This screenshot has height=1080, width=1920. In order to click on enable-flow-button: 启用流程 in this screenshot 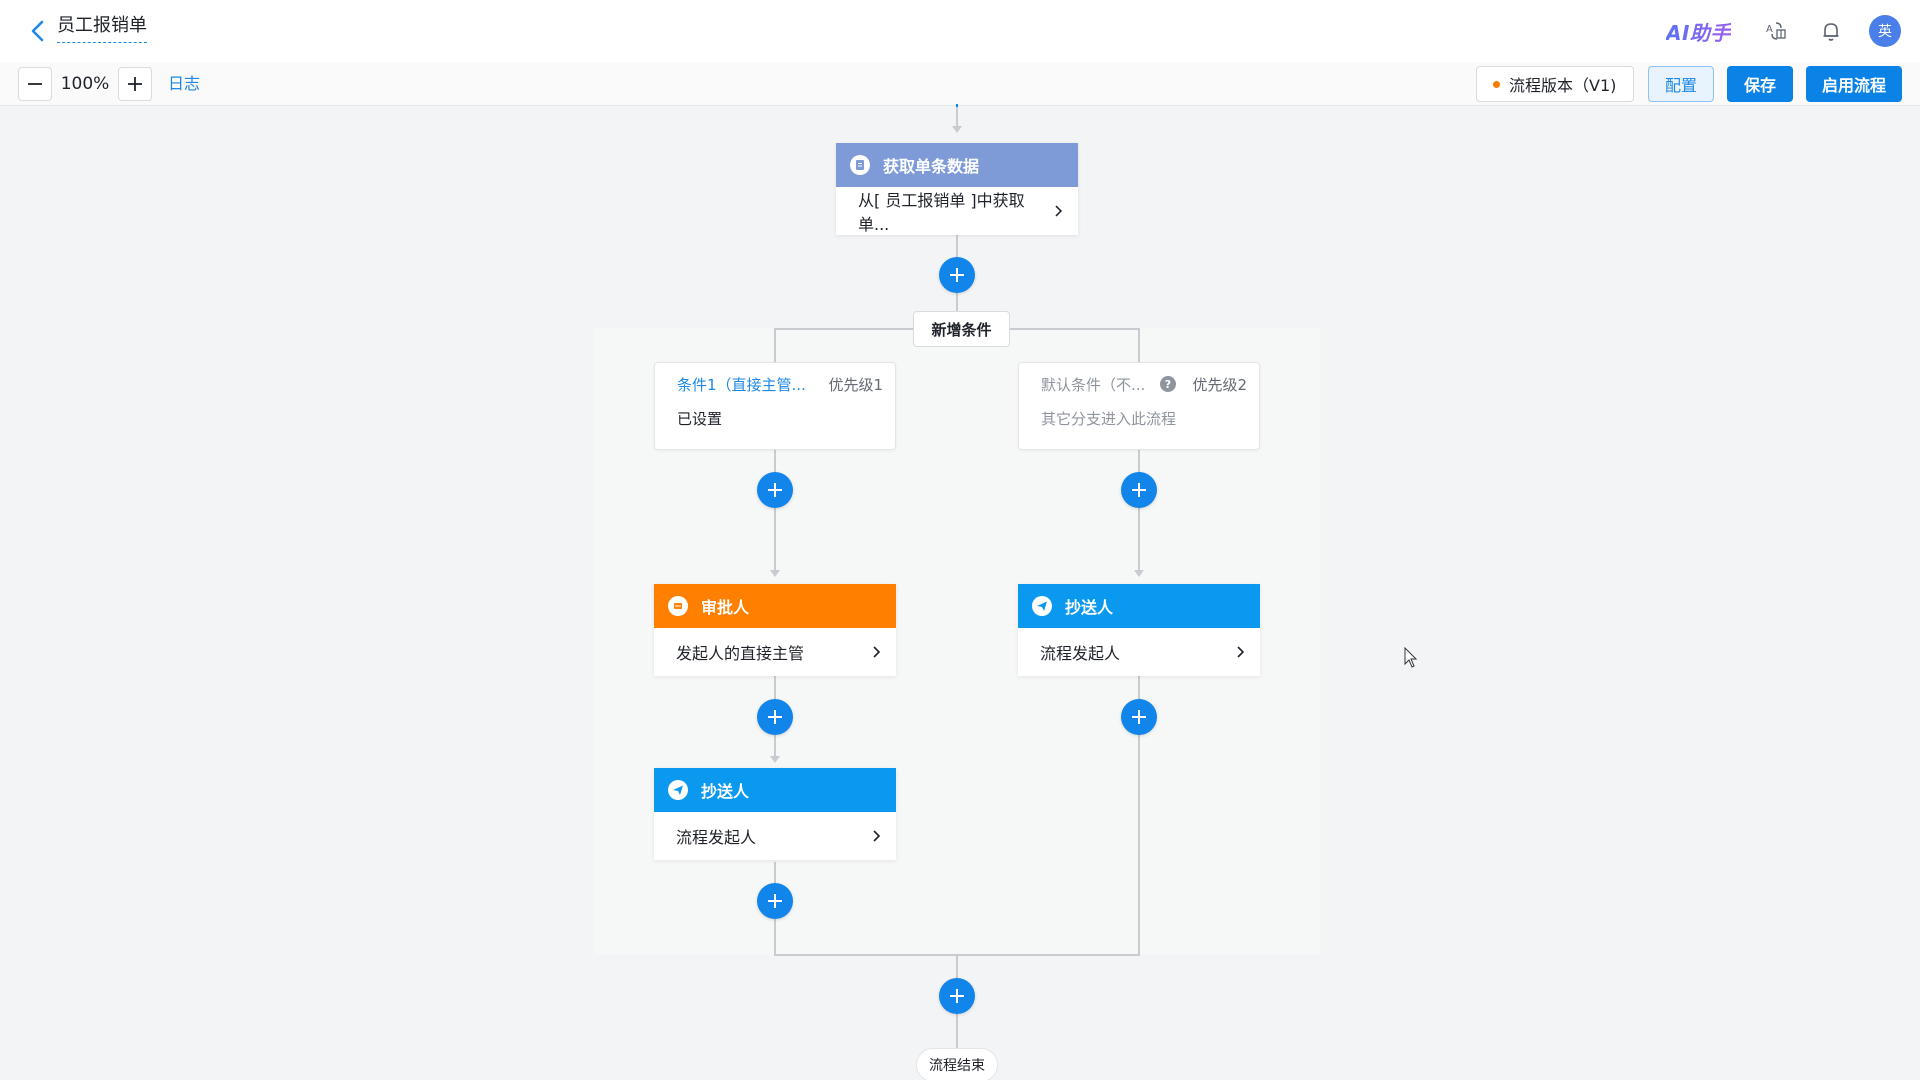, I will do `click(1854, 84)`.